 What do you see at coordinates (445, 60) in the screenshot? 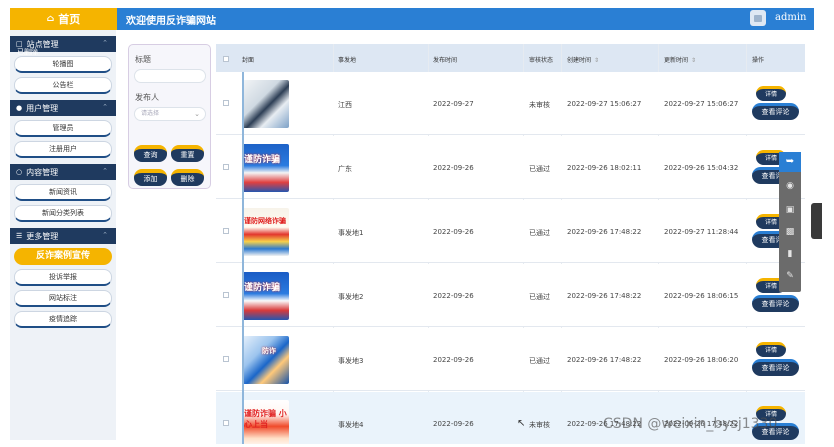
I see `col-publish-date: 发布时间` at bounding box center [445, 60].